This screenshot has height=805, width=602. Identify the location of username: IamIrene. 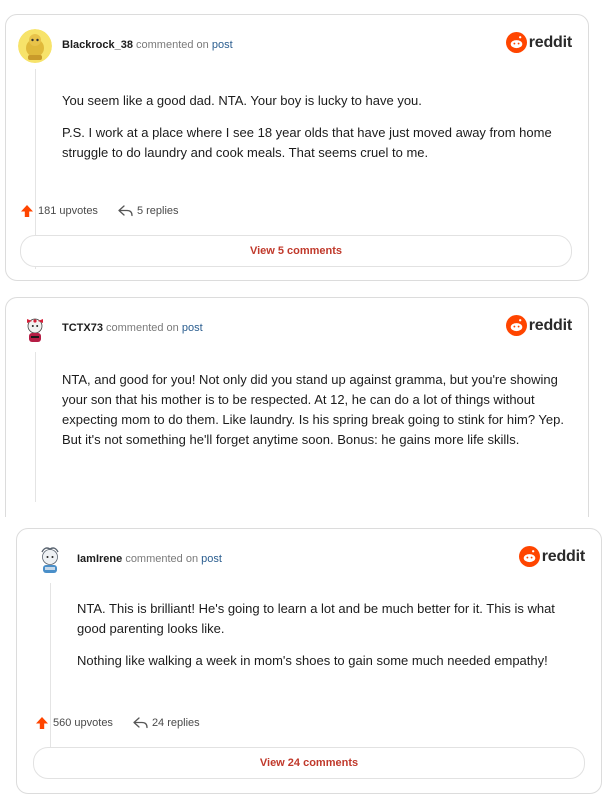
(99, 559).